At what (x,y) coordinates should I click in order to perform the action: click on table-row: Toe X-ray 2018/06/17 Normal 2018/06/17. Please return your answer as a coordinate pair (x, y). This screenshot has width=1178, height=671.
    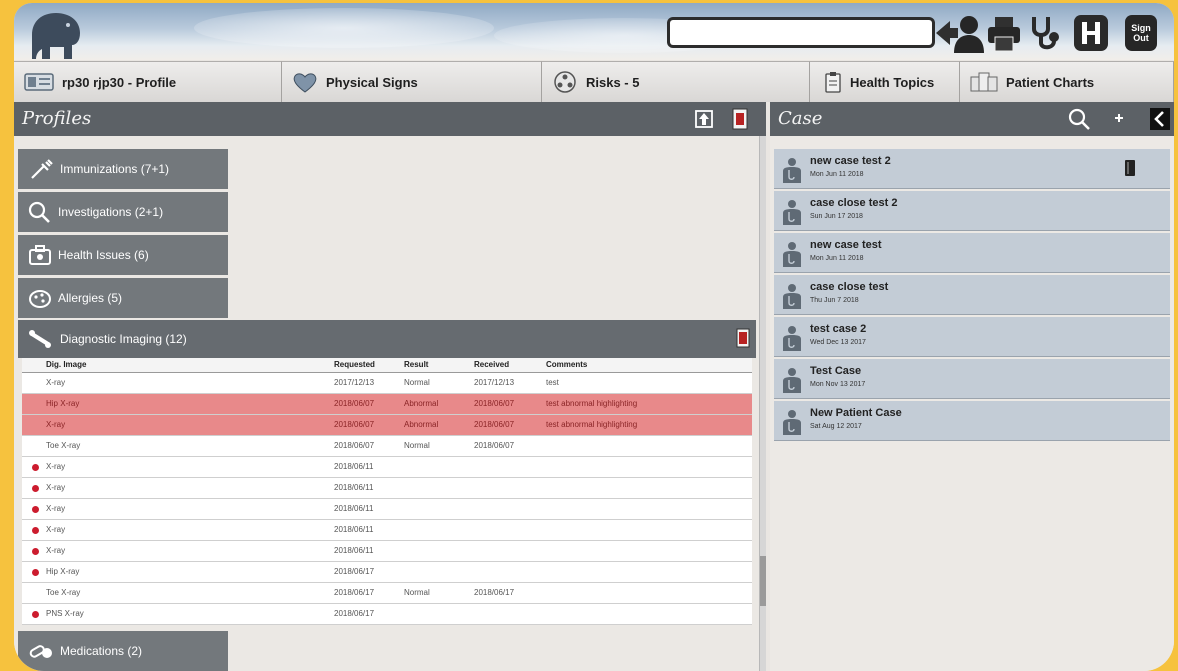
    Looking at the image, I should click on (387, 593).